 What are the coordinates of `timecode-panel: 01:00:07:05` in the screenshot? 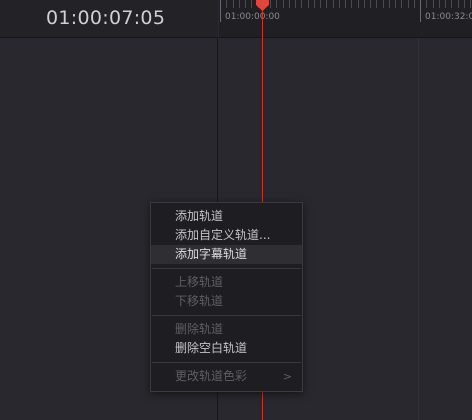 It's located at (109, 19).